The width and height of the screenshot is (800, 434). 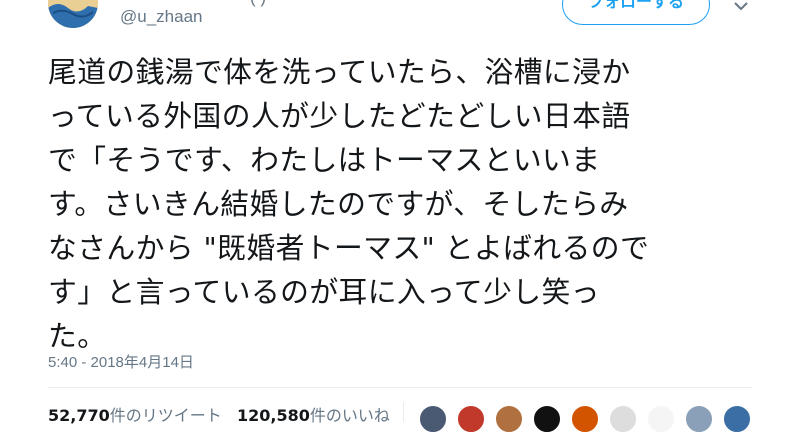 What do you see at coordinates (258, 4) in the screenshot?
I see `author-display-name: ( )` at bounding box center [258, 4].